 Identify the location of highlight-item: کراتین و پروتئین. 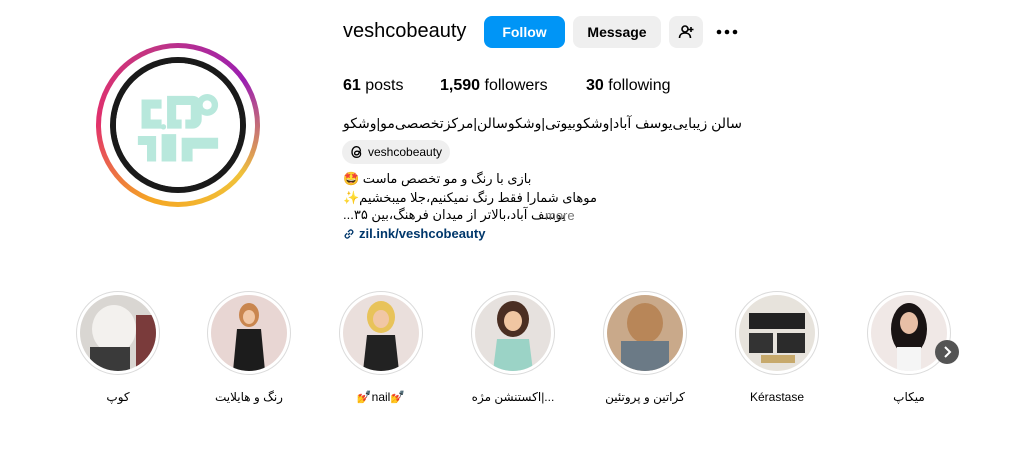
(645, 347).